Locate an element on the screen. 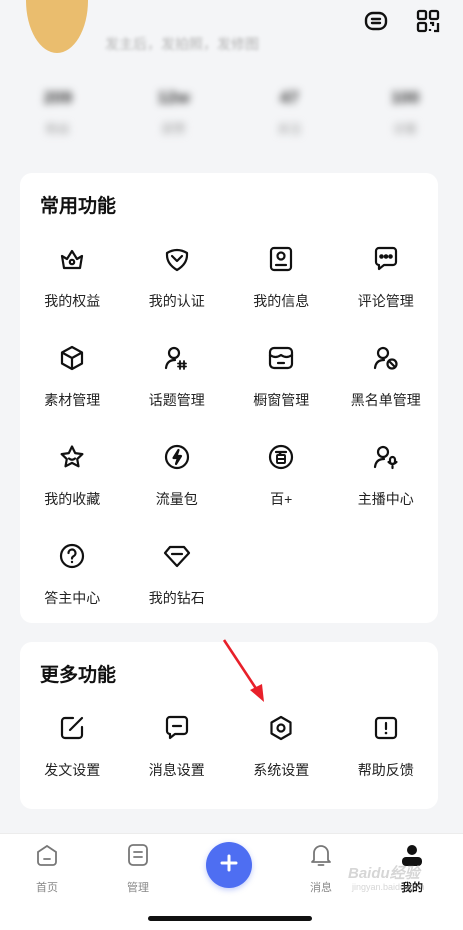  tab-label: 首页 is located at coordinates (47, 888).